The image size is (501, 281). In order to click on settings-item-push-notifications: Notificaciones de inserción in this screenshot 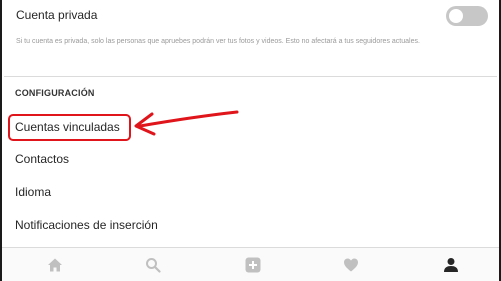, I will do `click(86, 225)`.